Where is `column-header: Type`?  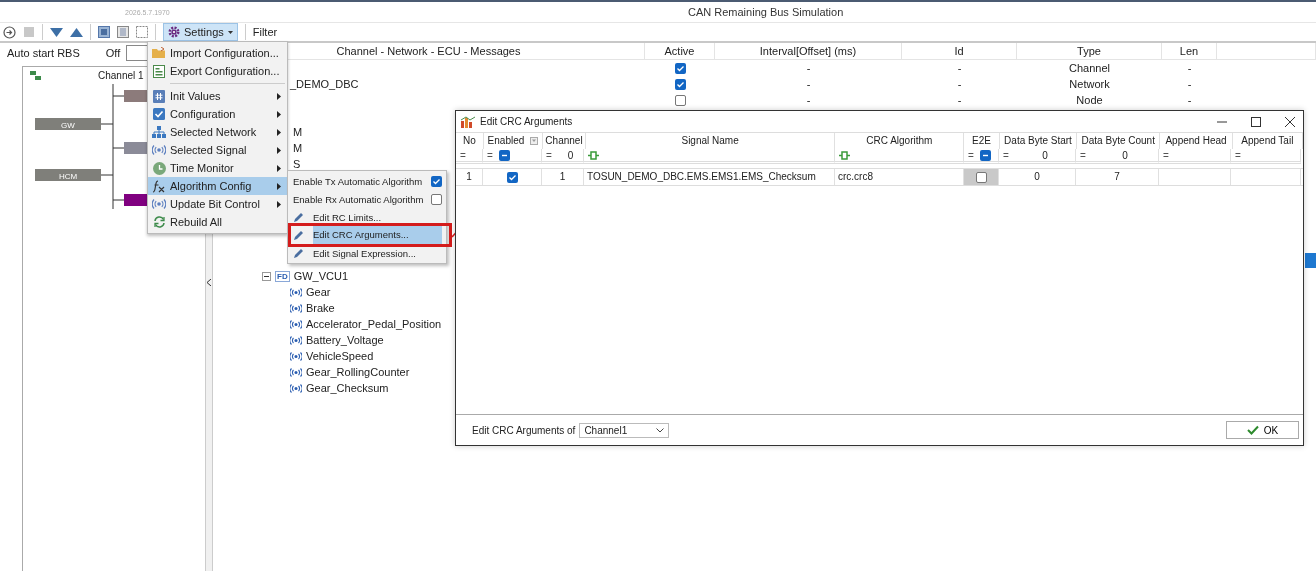
column-header: Type is located at coordinates (1089, 51).